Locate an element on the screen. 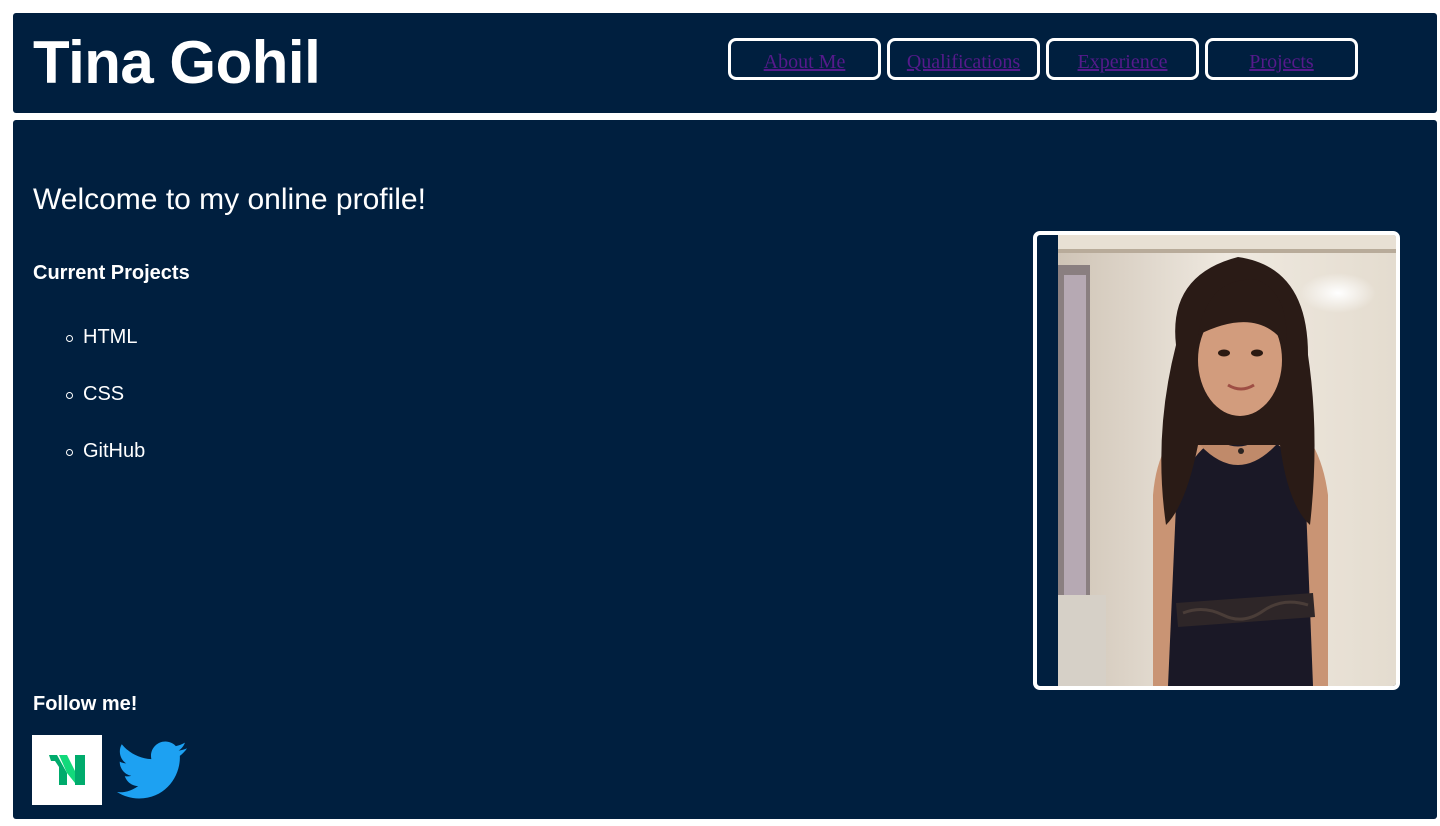  medium-icon is located at coordinates (67, 770).